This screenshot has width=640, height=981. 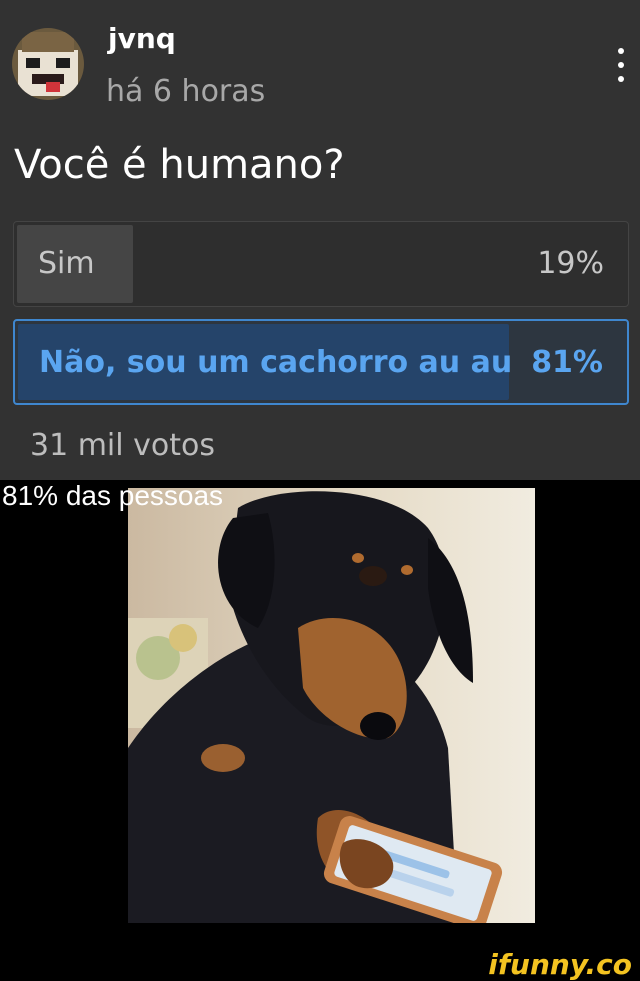 I want to click on poll-option-nao-selected: Não, sou um cachorro au au 81%, so click(x=321, y=362).